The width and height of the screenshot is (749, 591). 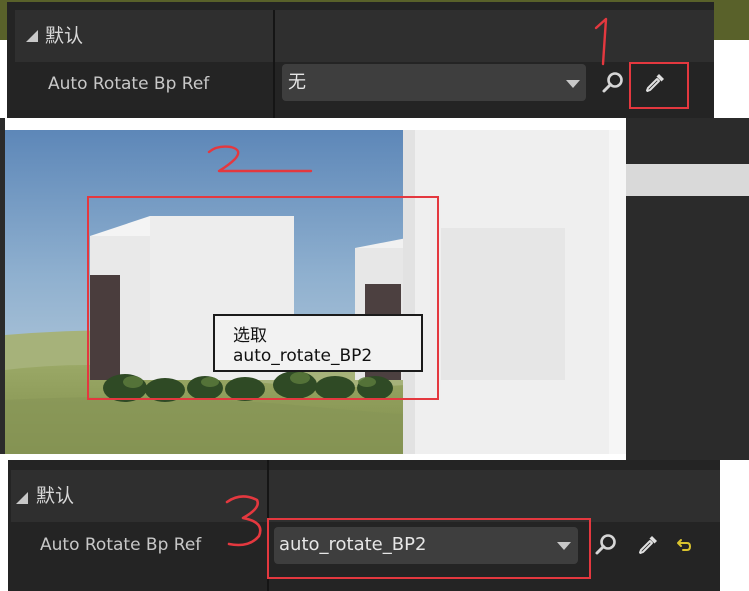 What do you see at coordinates (687, 180) in the screenshot?
I see `editor-background-strip` at bounding box center [687, 180].